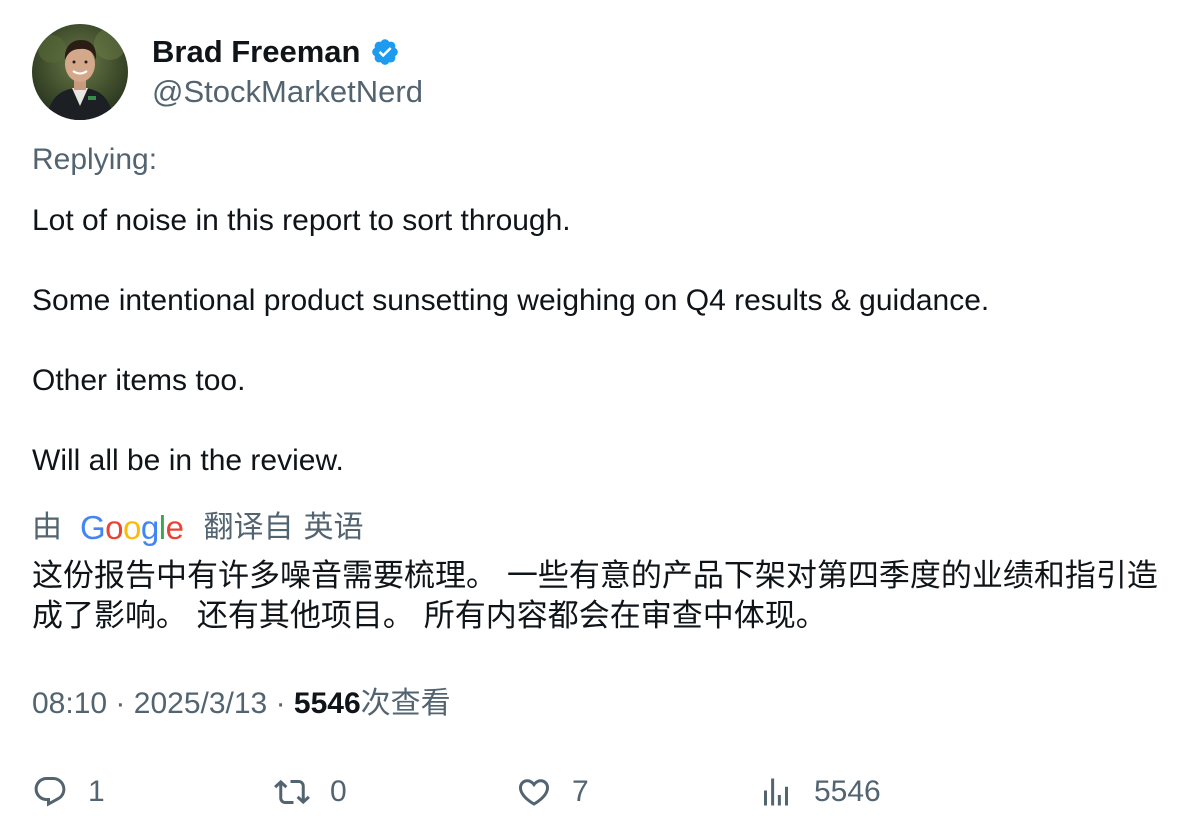 This screenshot has height=838, width=1196. I want to click on tweet-meta: 08:10 · 2025/3/13 · 5546次查看, so click(241, 704).